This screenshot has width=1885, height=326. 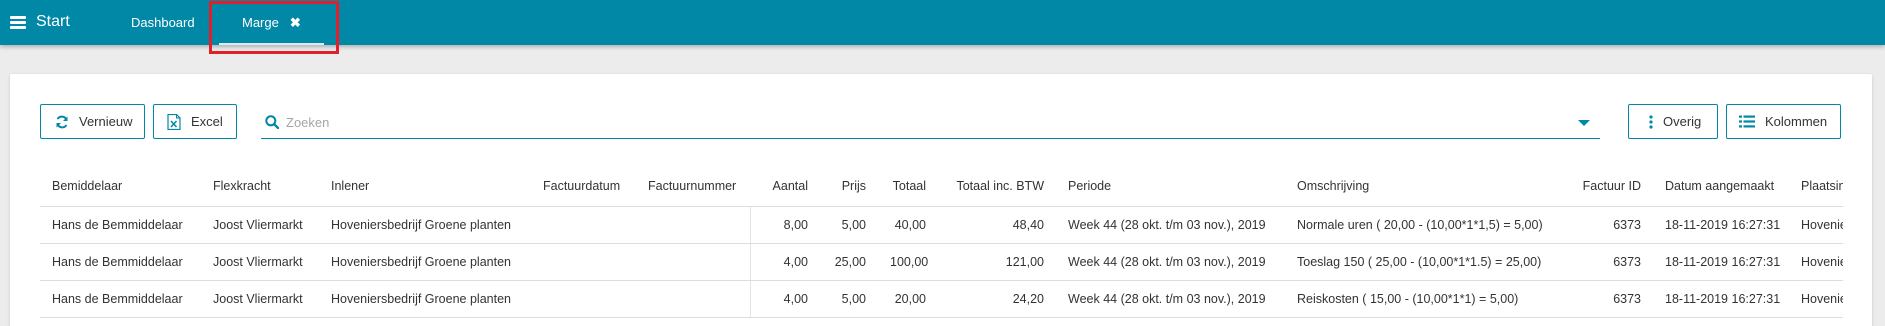 I want to click on search-bar, so click(x=930, y=121).